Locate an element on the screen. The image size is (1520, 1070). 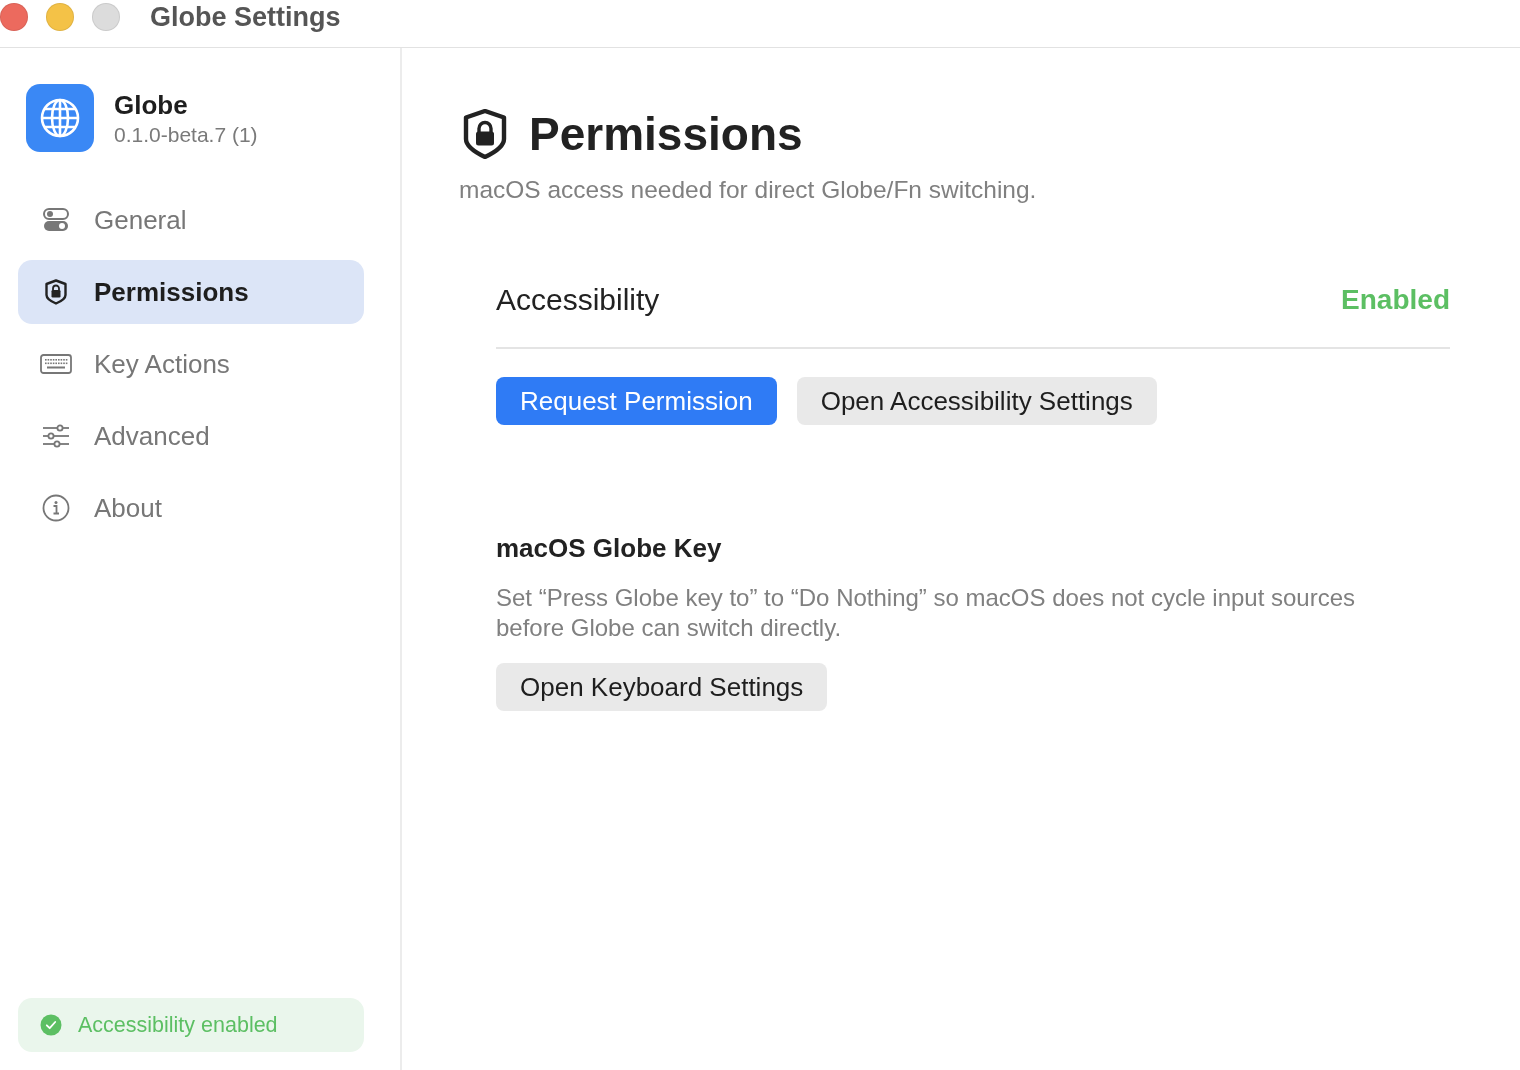
app-name: Globe is located at coordinates (151, 105).